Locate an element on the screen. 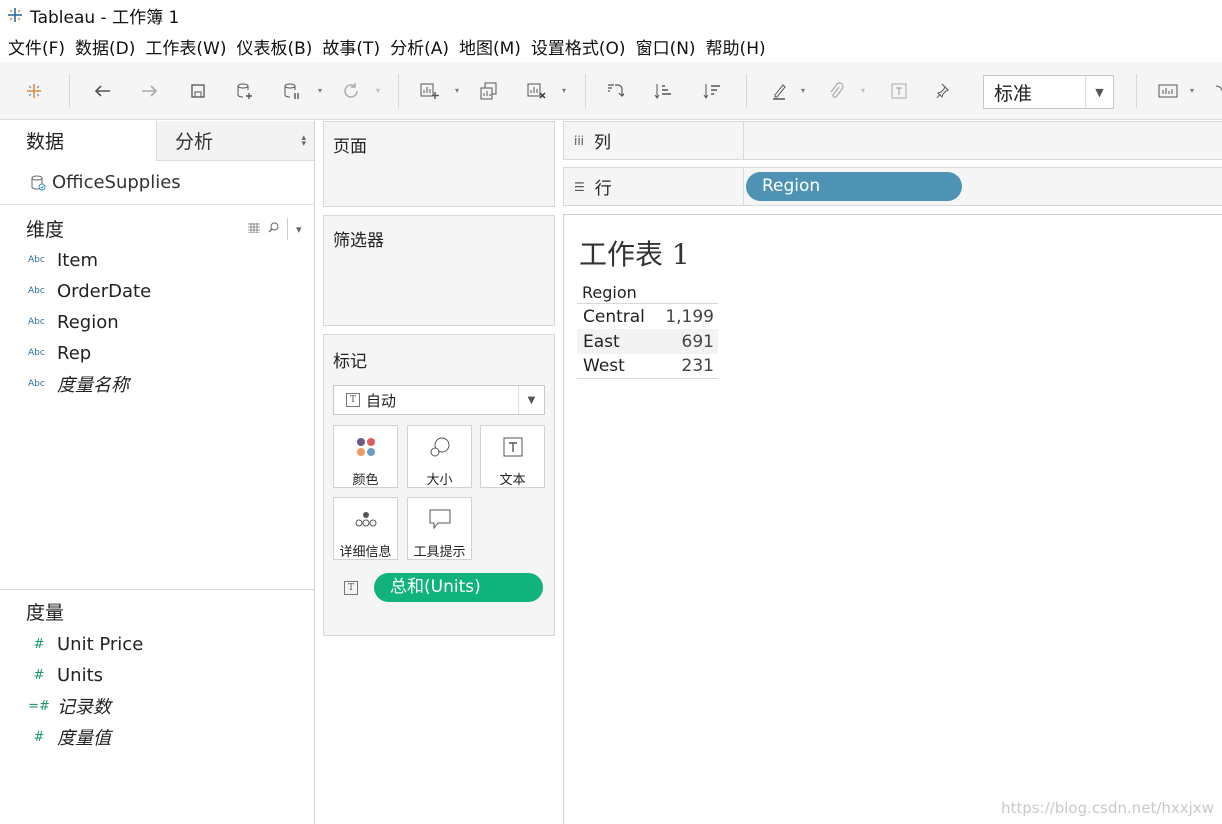  number-type-icon: # is located at coordinates (39, 737).